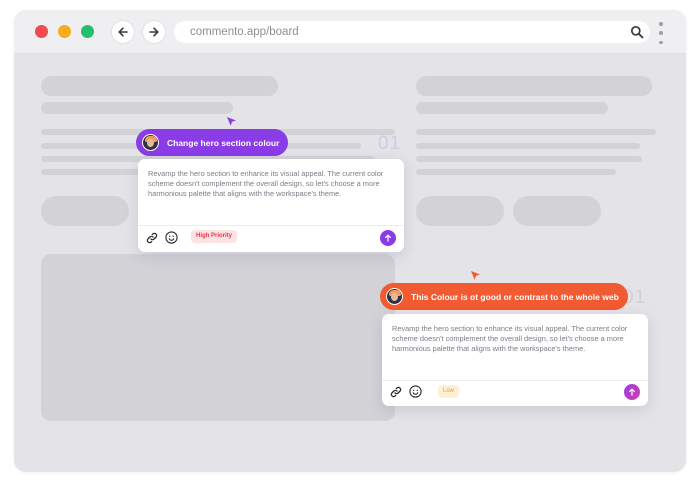 This screenshot has width=700, height=482. What do you see at coordinates (244, 32) in the screenshot?
I see `address-bar-text: commento.app/board` at bounding box center [244, 32].